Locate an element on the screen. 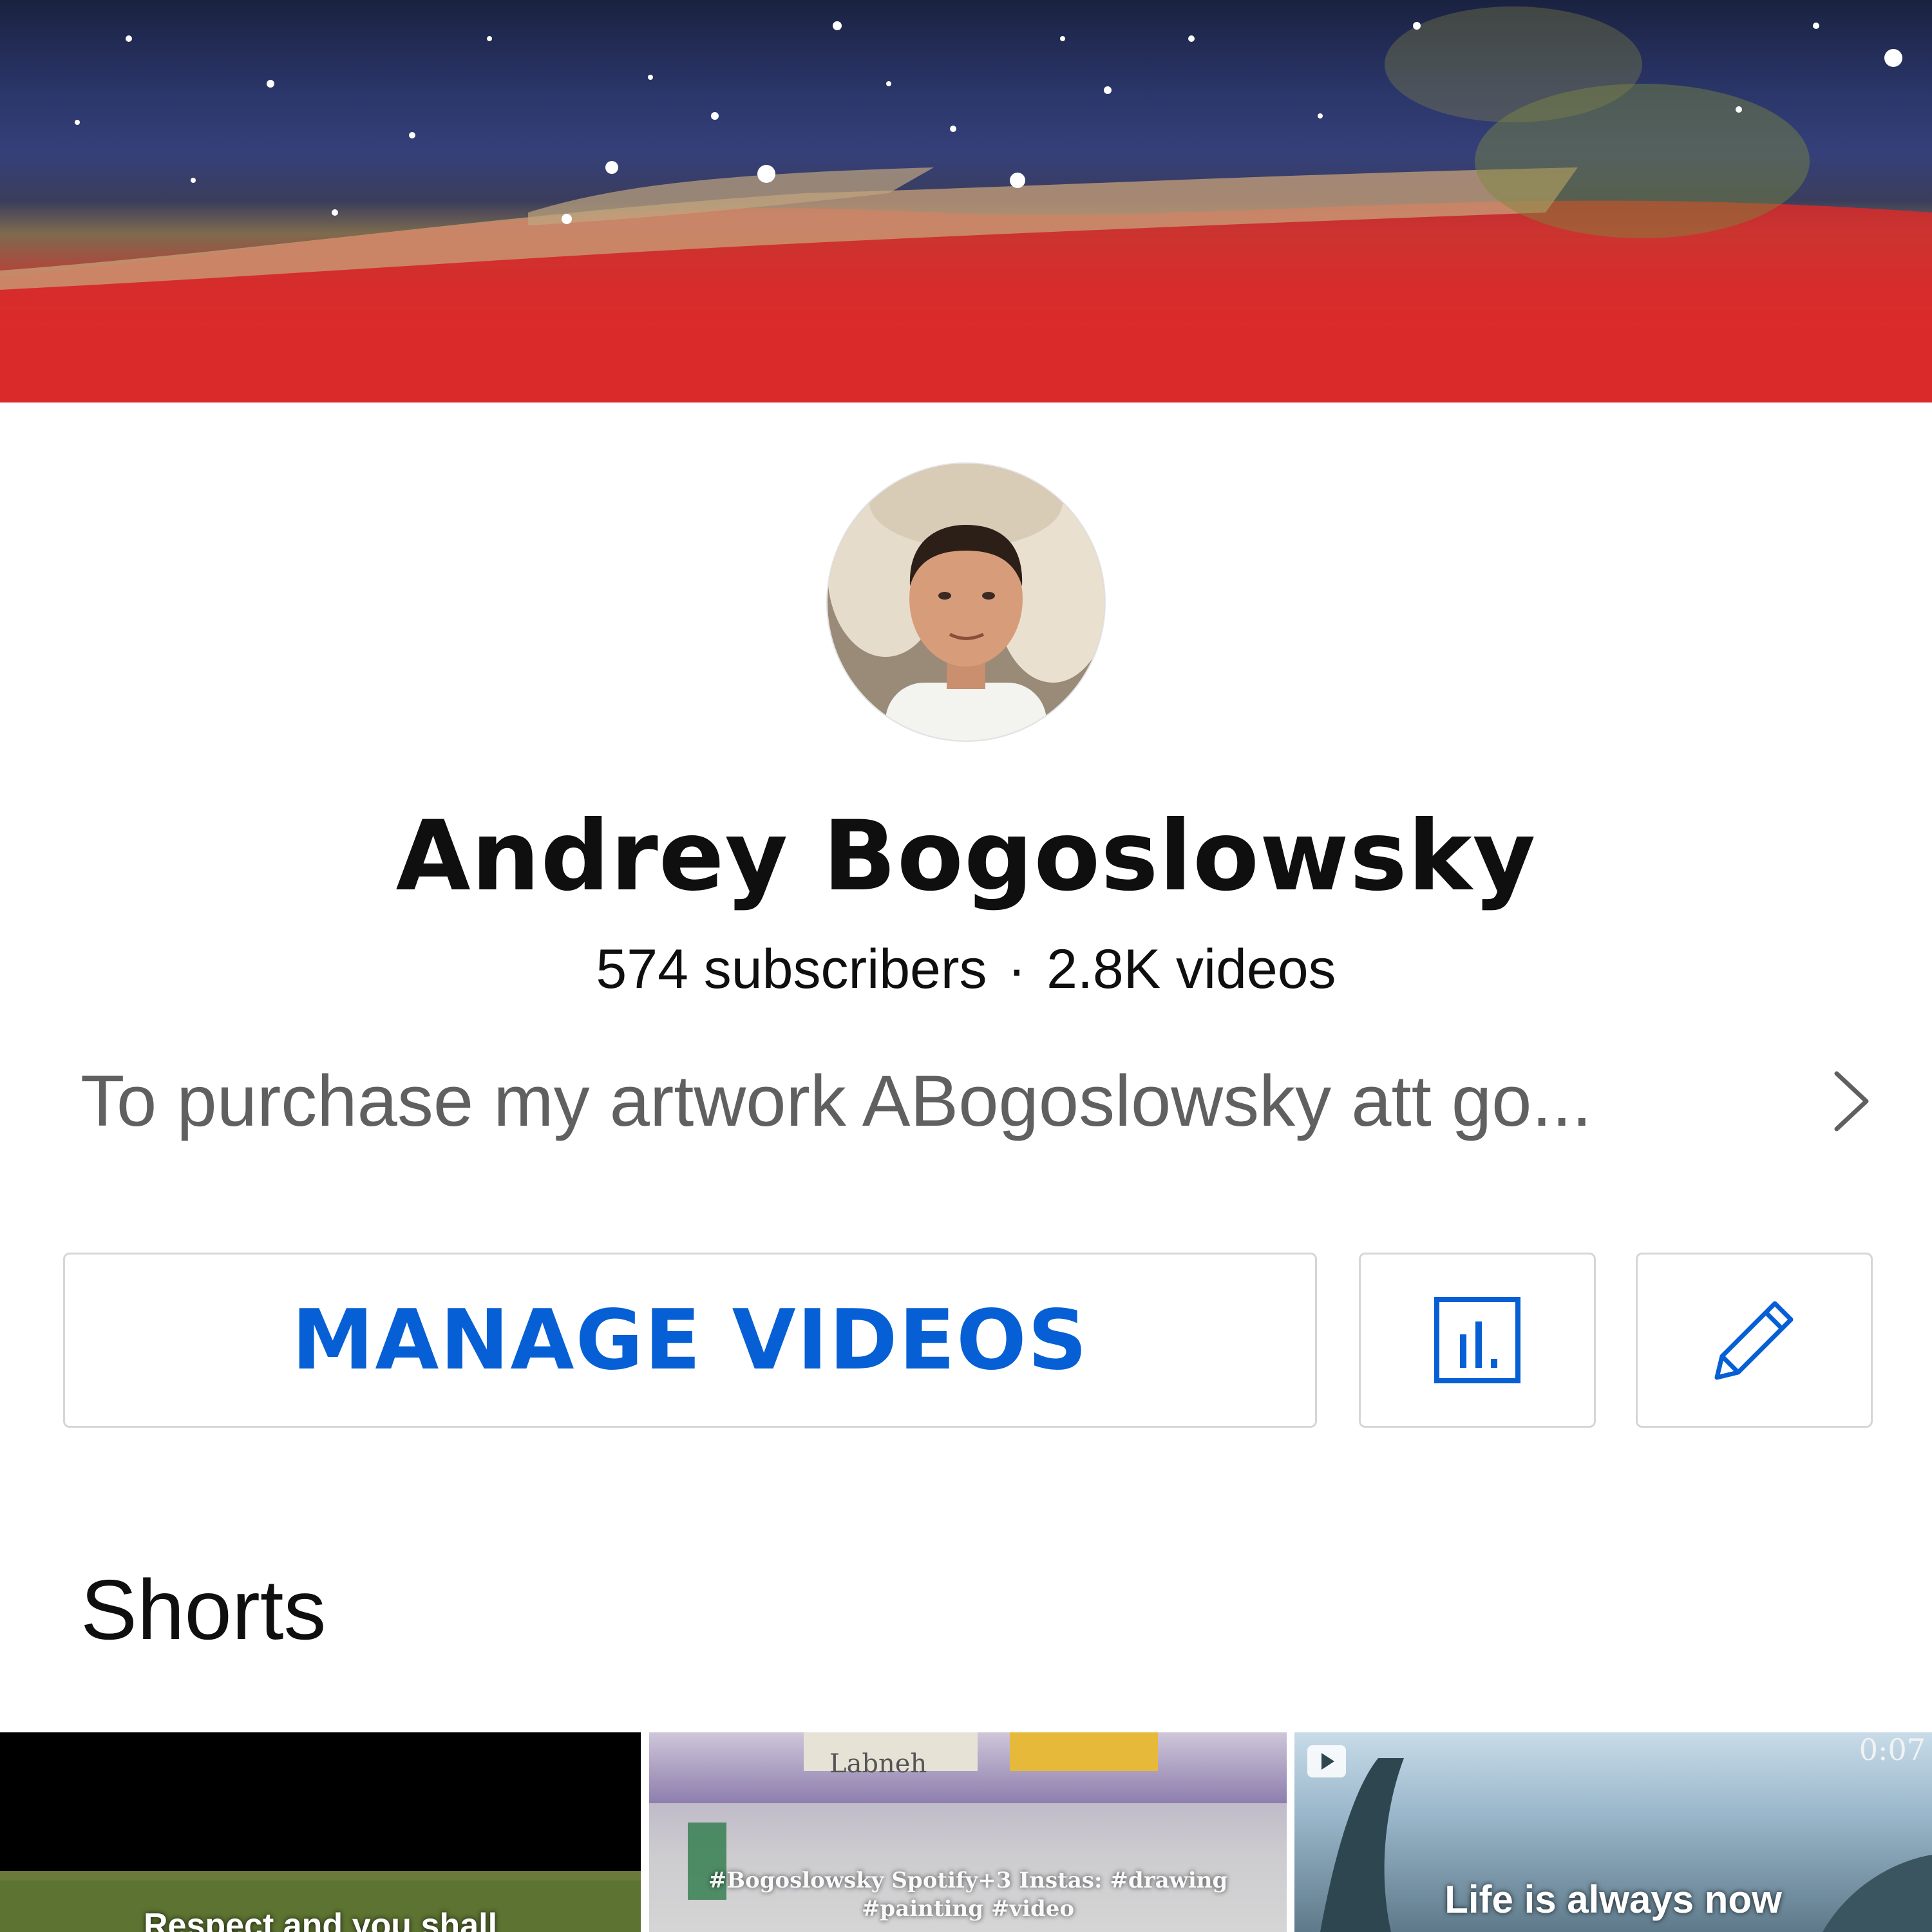 Image resolution: width=1932 pixels, height=1932 pixels. short-caption: Respect and you shall is located at coordinates (320, 1919).